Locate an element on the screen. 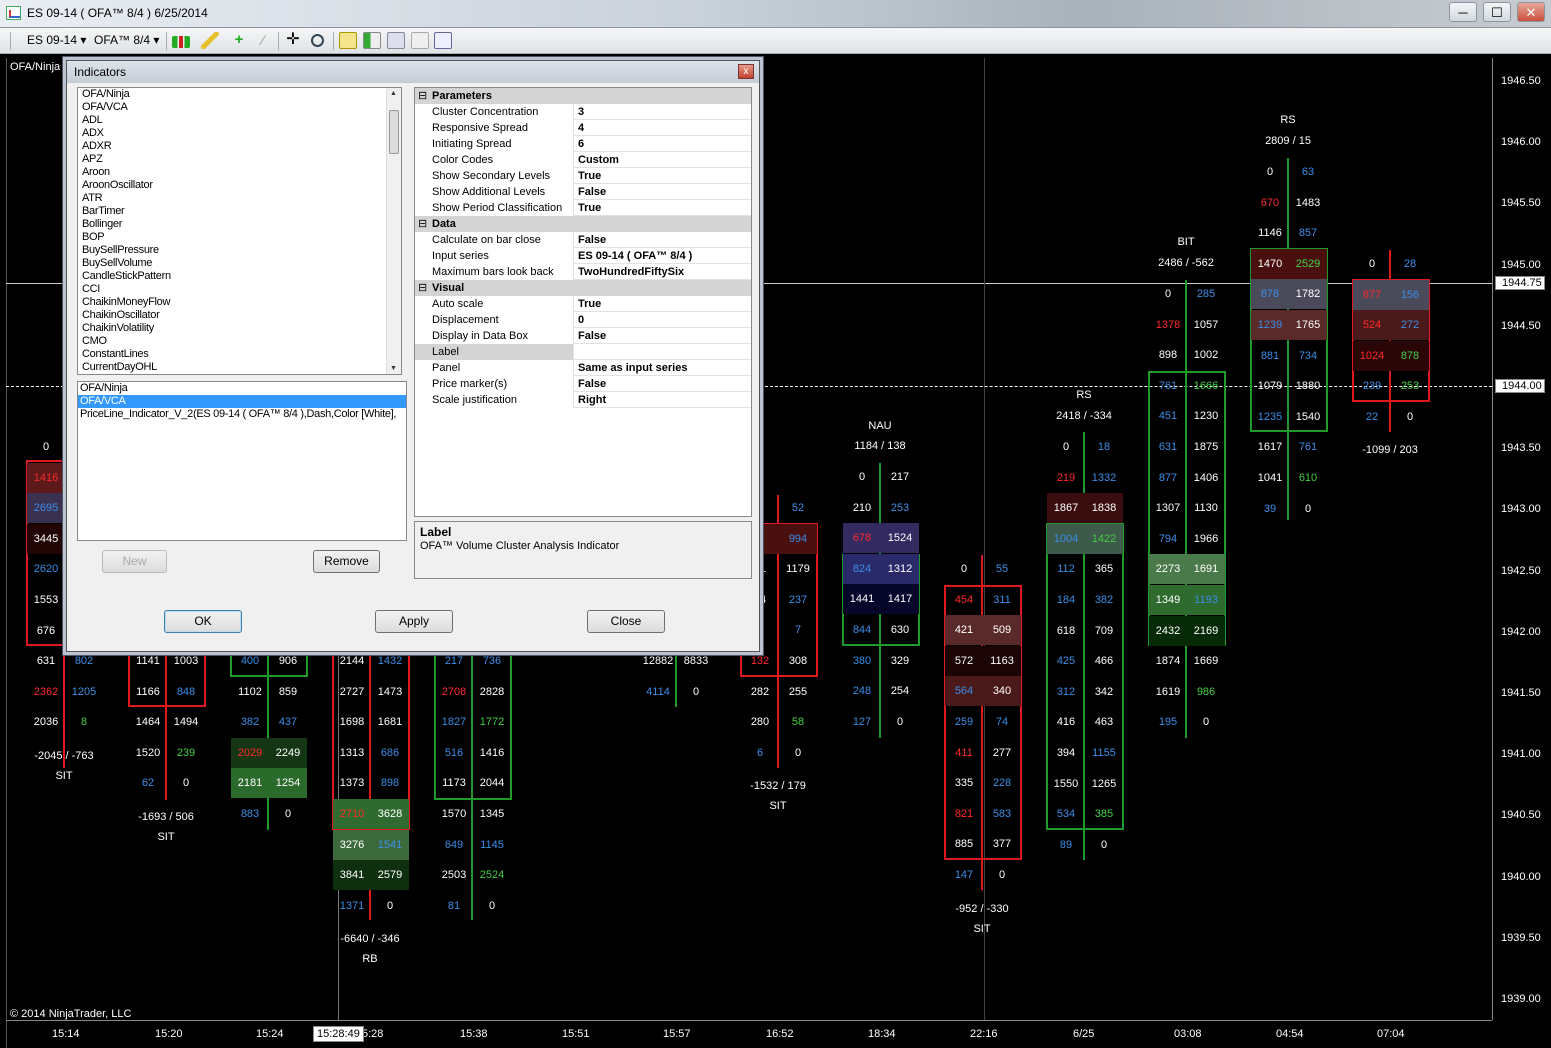 Image resolution: width=1551 pixels, height=1048 pixels. indicator-list-item: ChaikinOscillator is located at coordinates (239, 315).